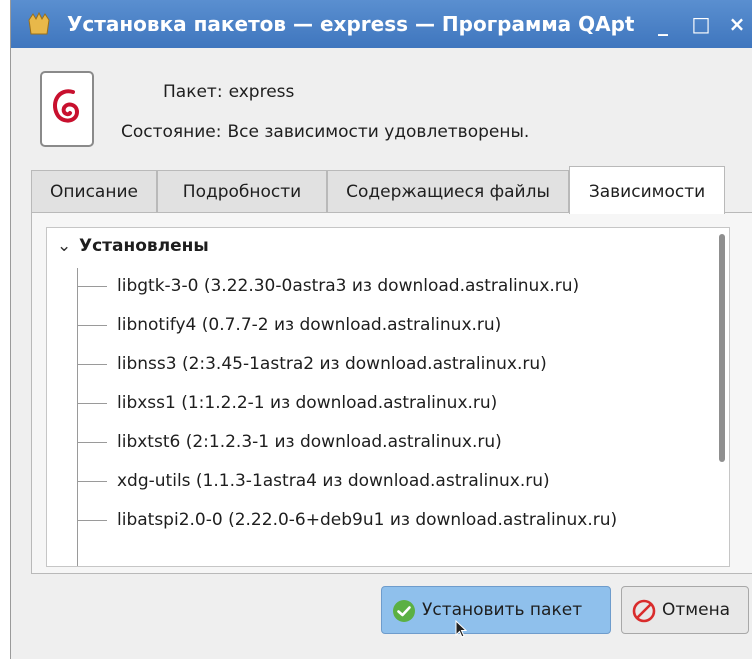 The width and height of the screenshot is (752, 659). What do you see at coordinates (737, 24) in the screenshot?
I see `close-button: ×` at bounding box center [737, 24].